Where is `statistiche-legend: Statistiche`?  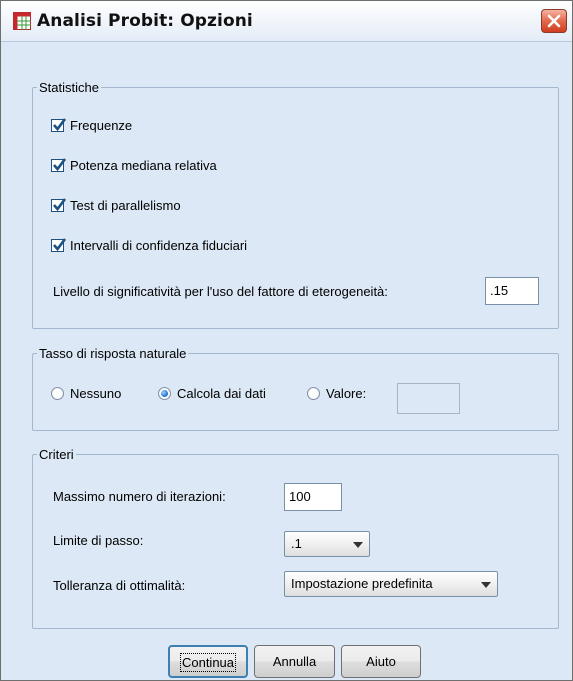
statistiche-legend: Statistiche is located at coordinates (69, 87).